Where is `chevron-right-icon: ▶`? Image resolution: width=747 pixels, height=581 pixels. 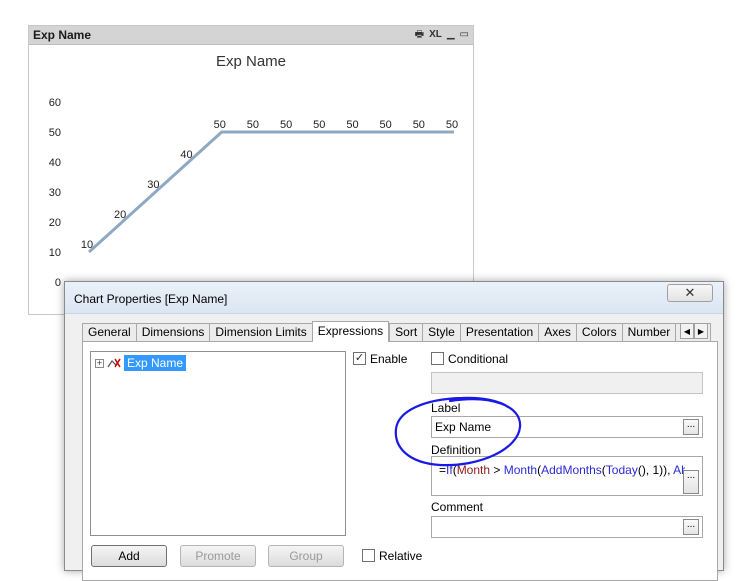 chevron-right-icon: ▶ is located at coordinates (701, 331).